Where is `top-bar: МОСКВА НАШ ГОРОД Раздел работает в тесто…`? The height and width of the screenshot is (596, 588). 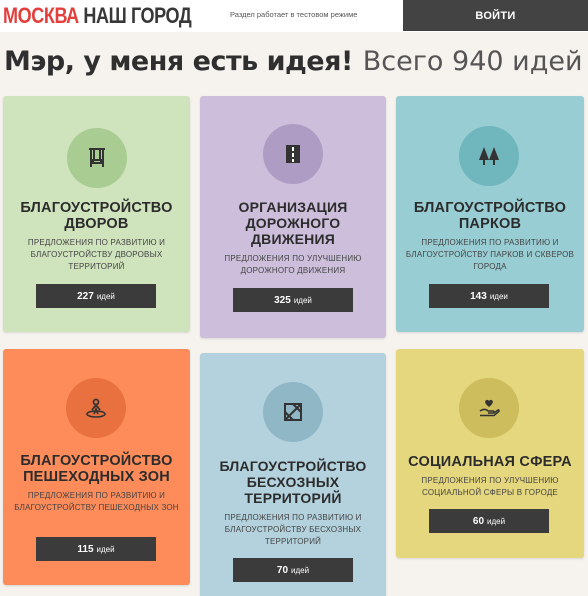
top-bar: МОСКВА НАШ ГОРОД Раздел работает в тесто… is located at coordinates (294, 16).